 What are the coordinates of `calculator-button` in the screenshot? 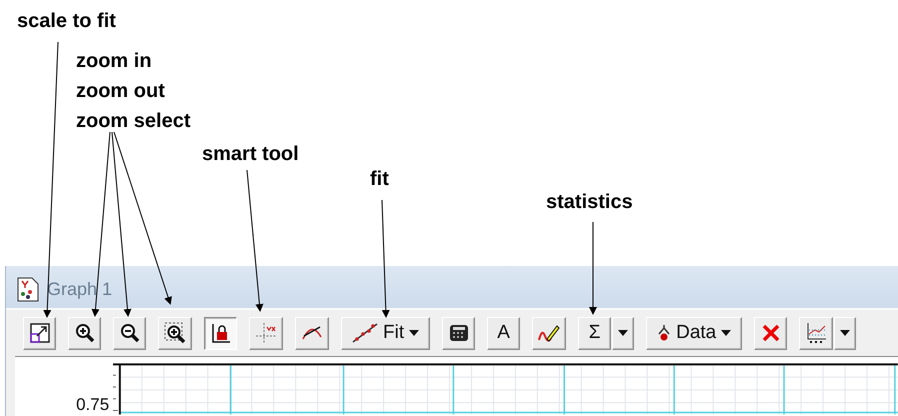 It's located at (459, 333).